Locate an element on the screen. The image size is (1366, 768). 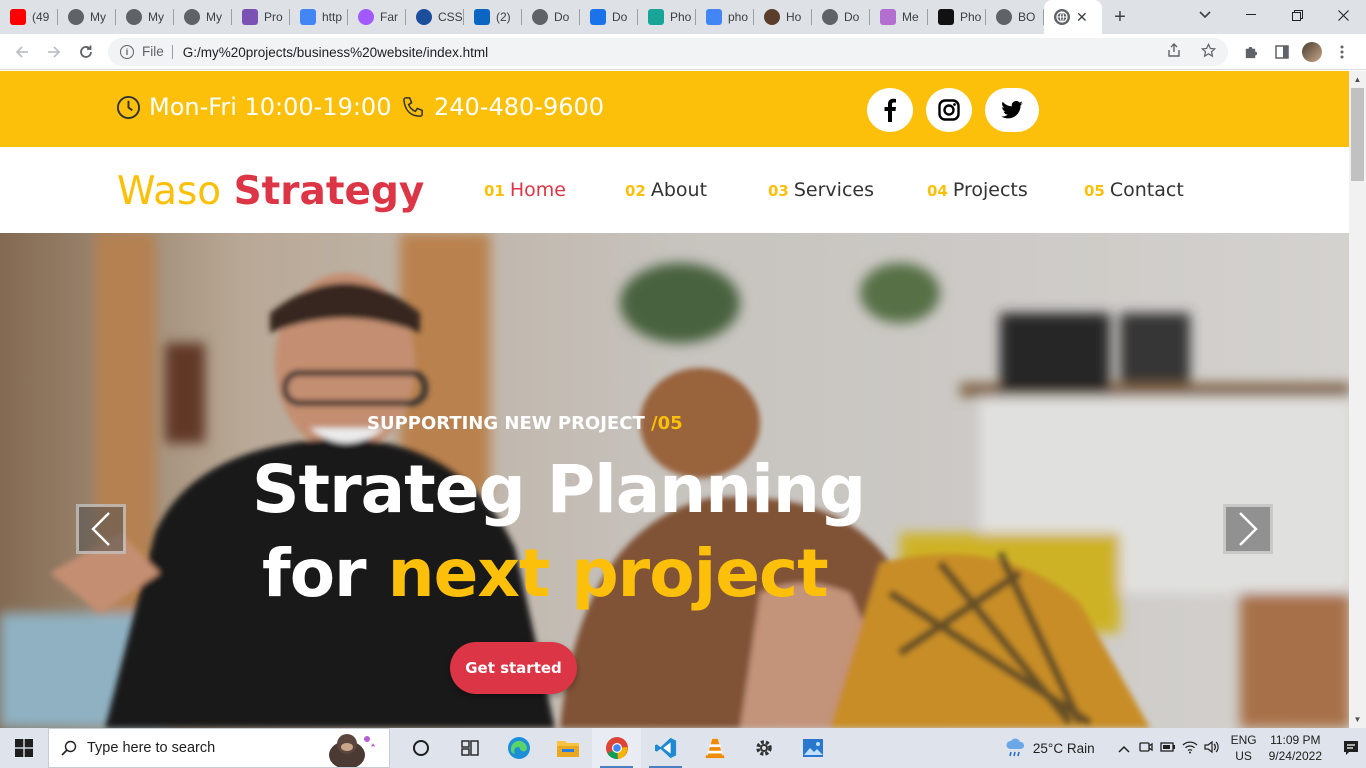
tab-active: ✕ is located at coordinates (1073, 17).